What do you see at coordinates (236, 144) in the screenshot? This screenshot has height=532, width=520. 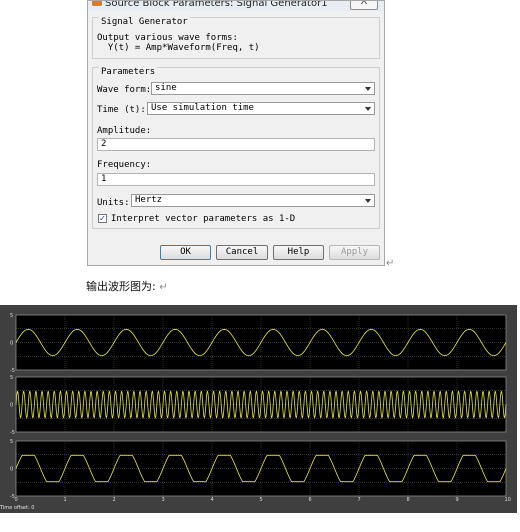 I see `amplitude-field: 2` at bounding box center [236, 144].